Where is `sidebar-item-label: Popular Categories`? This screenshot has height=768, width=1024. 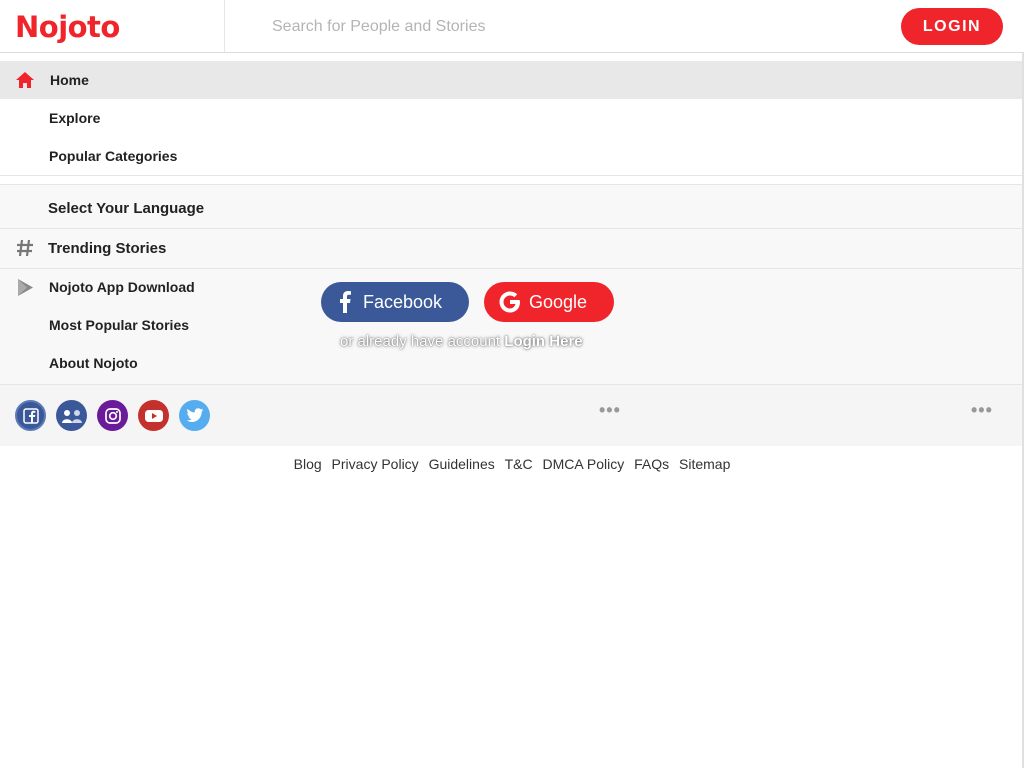 sidebar-item-label: Popular Categories is located at coordinates (113, 156).